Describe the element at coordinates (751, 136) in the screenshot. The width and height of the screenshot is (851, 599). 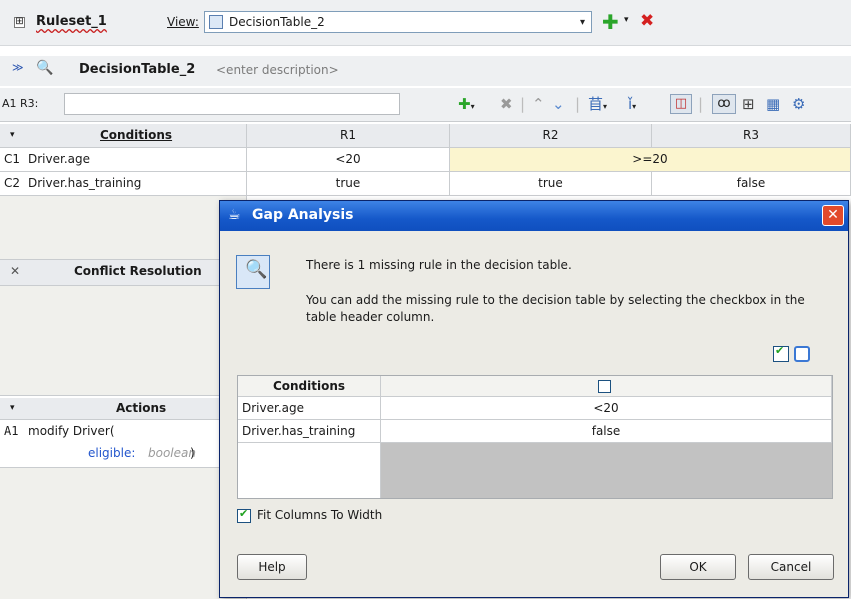
I see `rule-header-r3: R3` at that location.